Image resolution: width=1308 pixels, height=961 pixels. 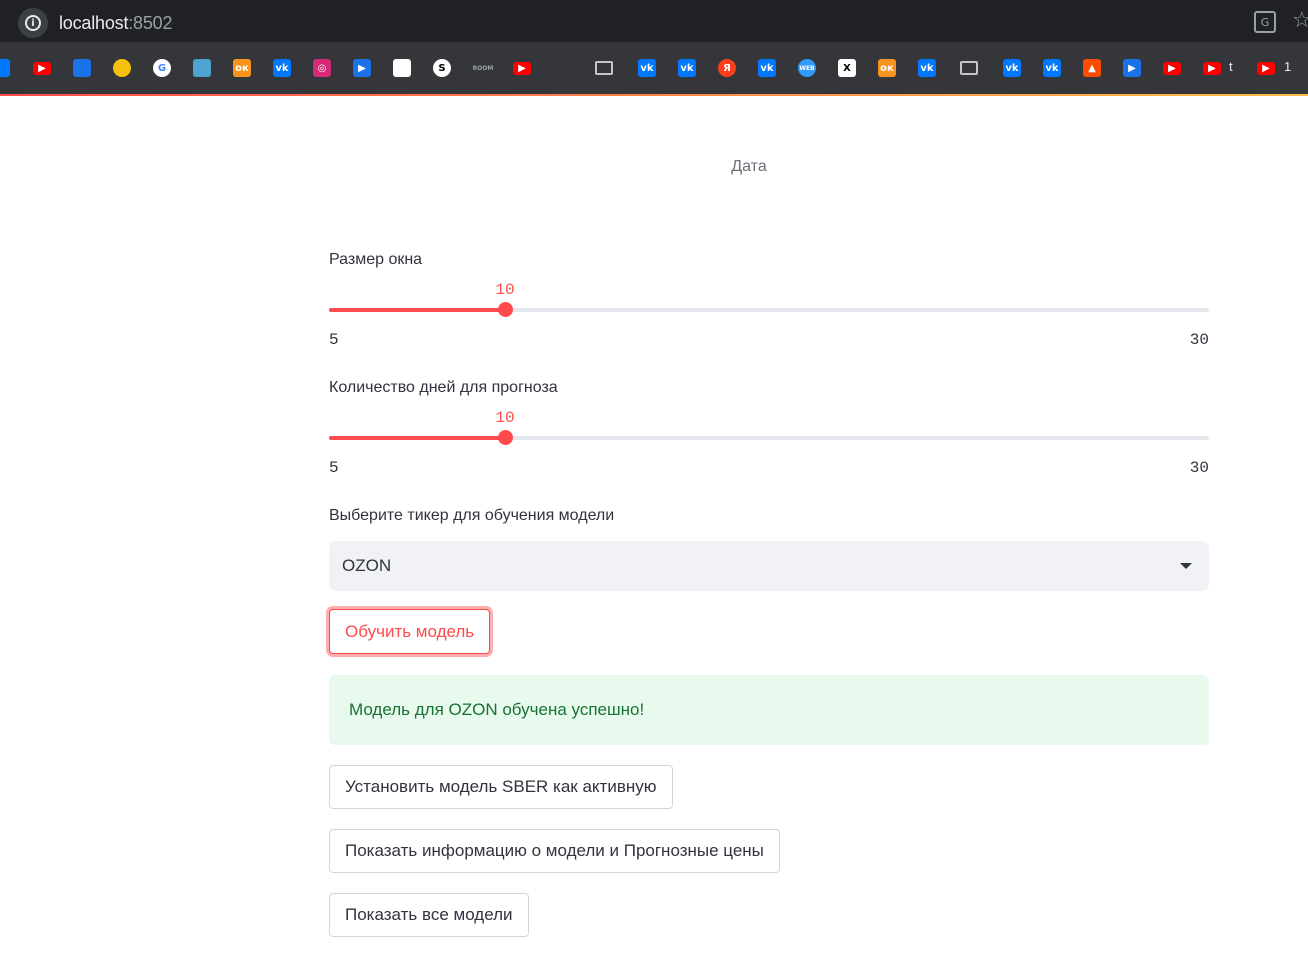 What do you see at coordinates (5, 68) in the screenshot?
I see `bookmark-bluesky-icon` at bounding box center [5, 68].